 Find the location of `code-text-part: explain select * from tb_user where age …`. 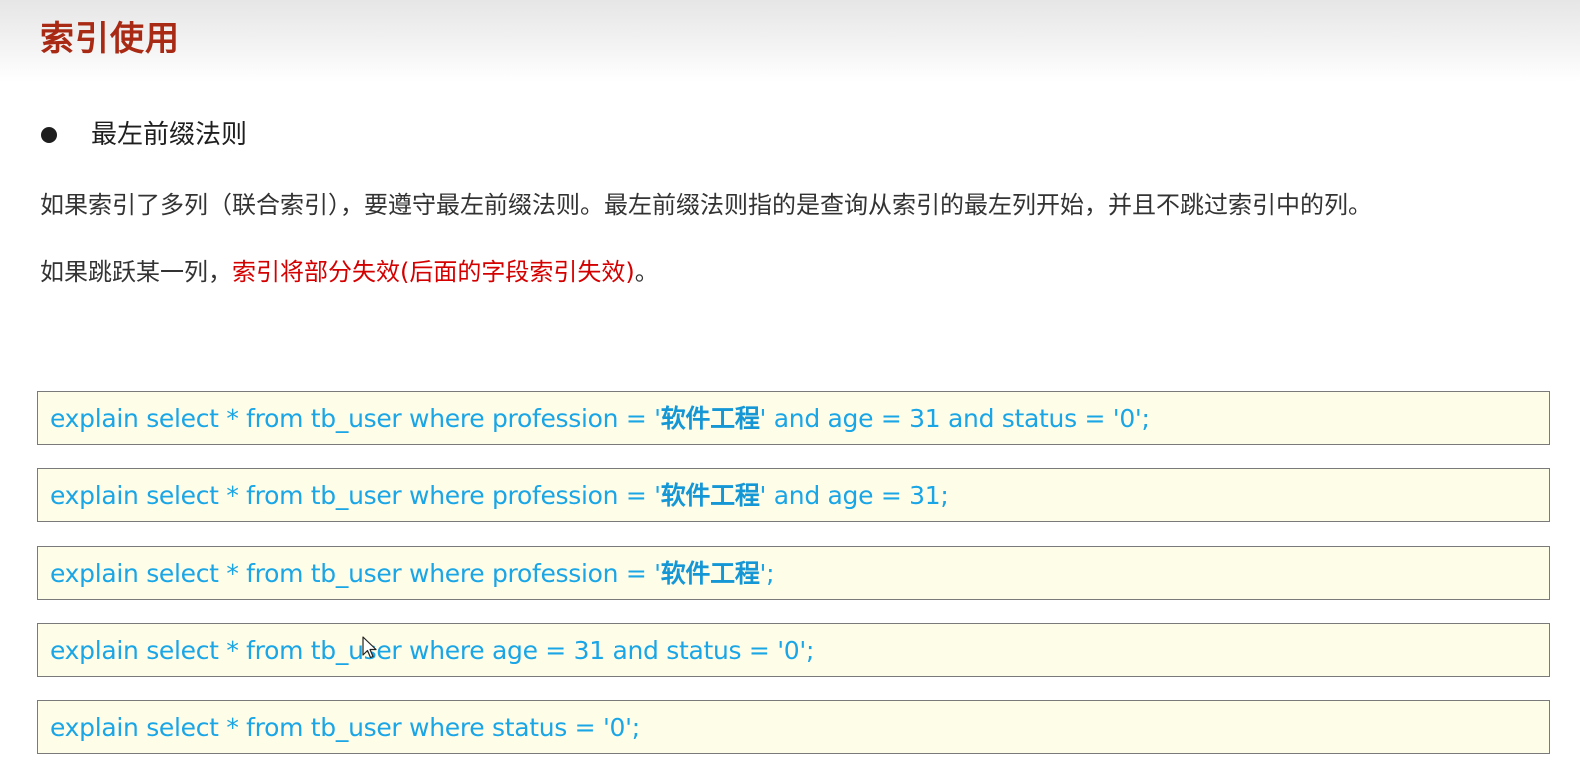

code-text-part: explain select * from tb_user where age … is located at coordinates (432, 650).